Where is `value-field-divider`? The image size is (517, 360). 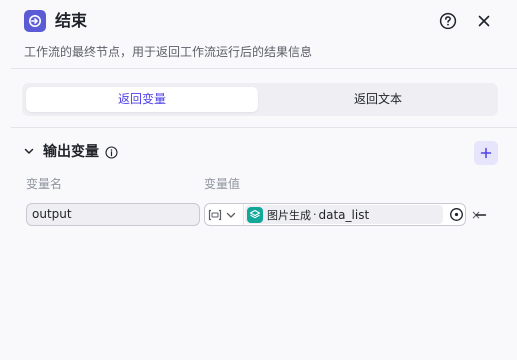
value-field-divider is located at coordinates (243, 214).